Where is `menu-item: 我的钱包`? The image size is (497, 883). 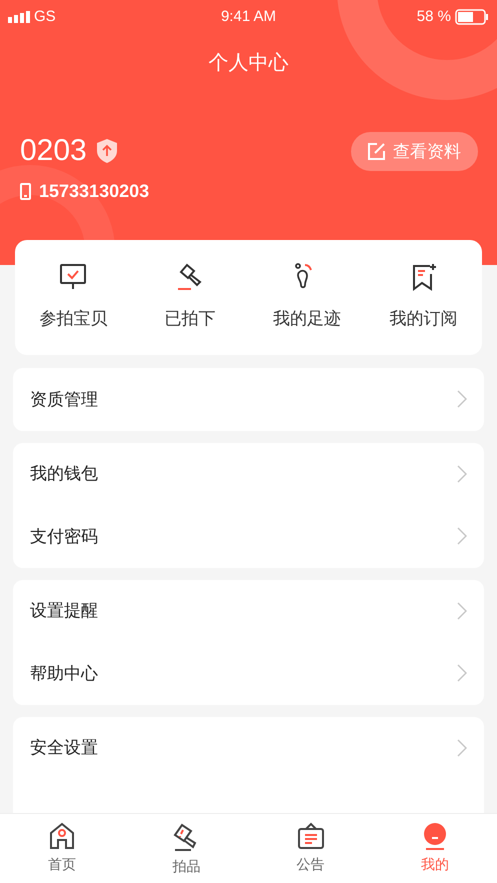
menu-item: 我的钱包 is located at coordinates (248, 473).